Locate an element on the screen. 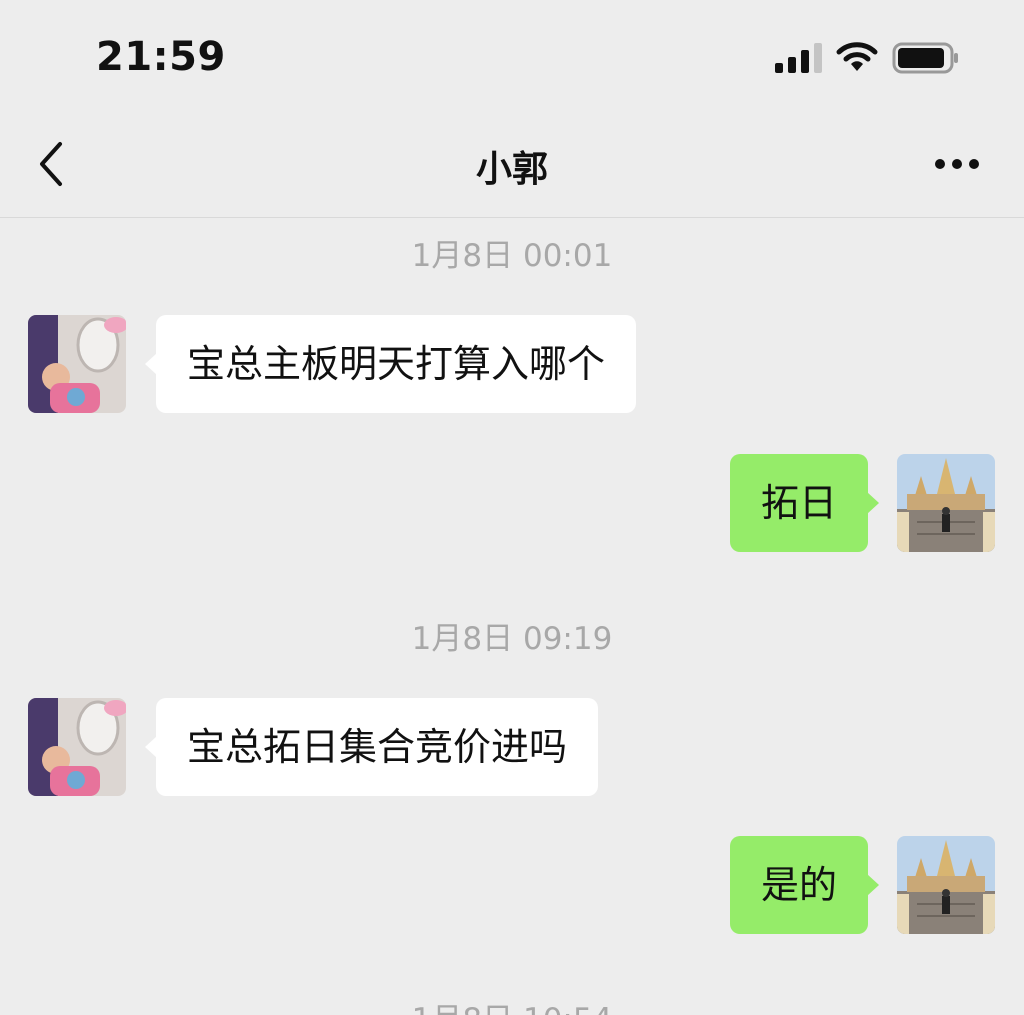 The width and height of the screenshot is (1024, 1015). more-dots-icon is located at coordinates (957, 164).